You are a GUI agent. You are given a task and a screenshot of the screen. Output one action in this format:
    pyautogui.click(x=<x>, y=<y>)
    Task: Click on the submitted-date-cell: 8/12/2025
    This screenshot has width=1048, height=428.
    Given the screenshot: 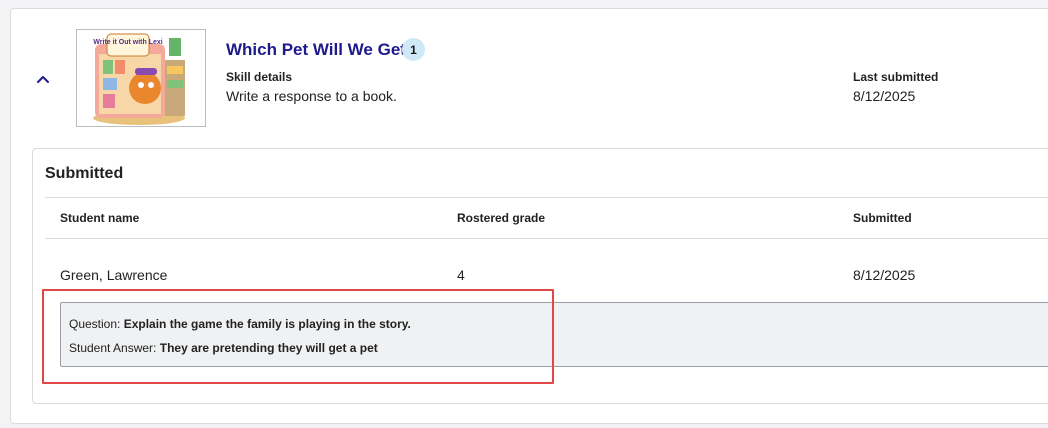 What is the action you would take?
    pyautogui.click(x=884, y=275)
    